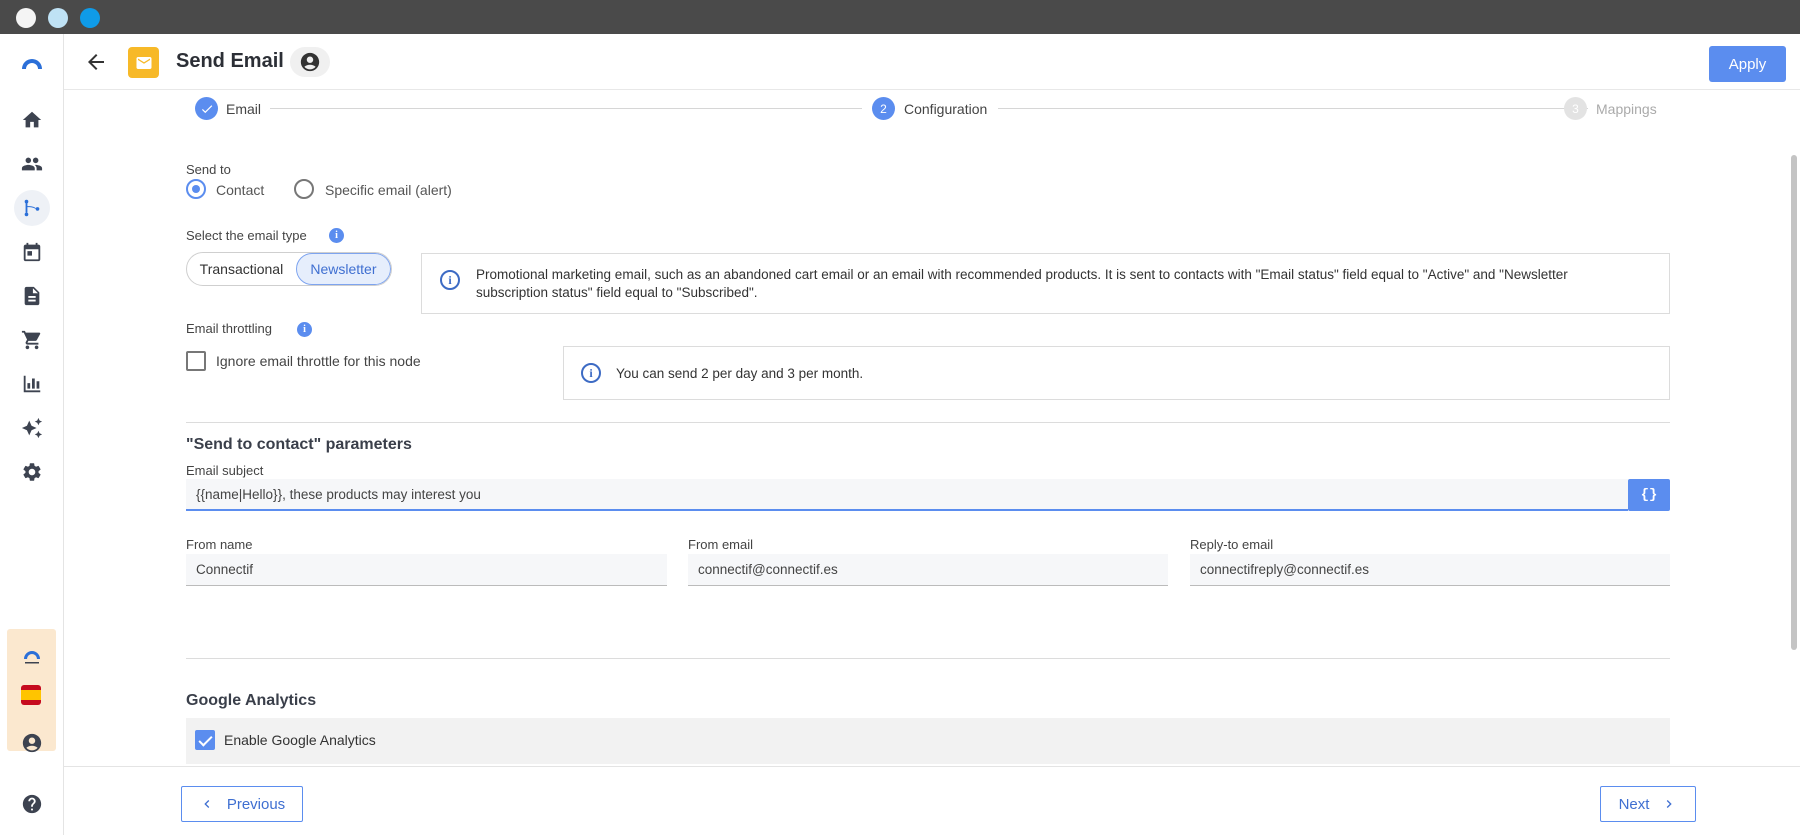  Describe the element at coordinates (1747, 64) in the screenshot. I see `apply-button: Apply` at that location.